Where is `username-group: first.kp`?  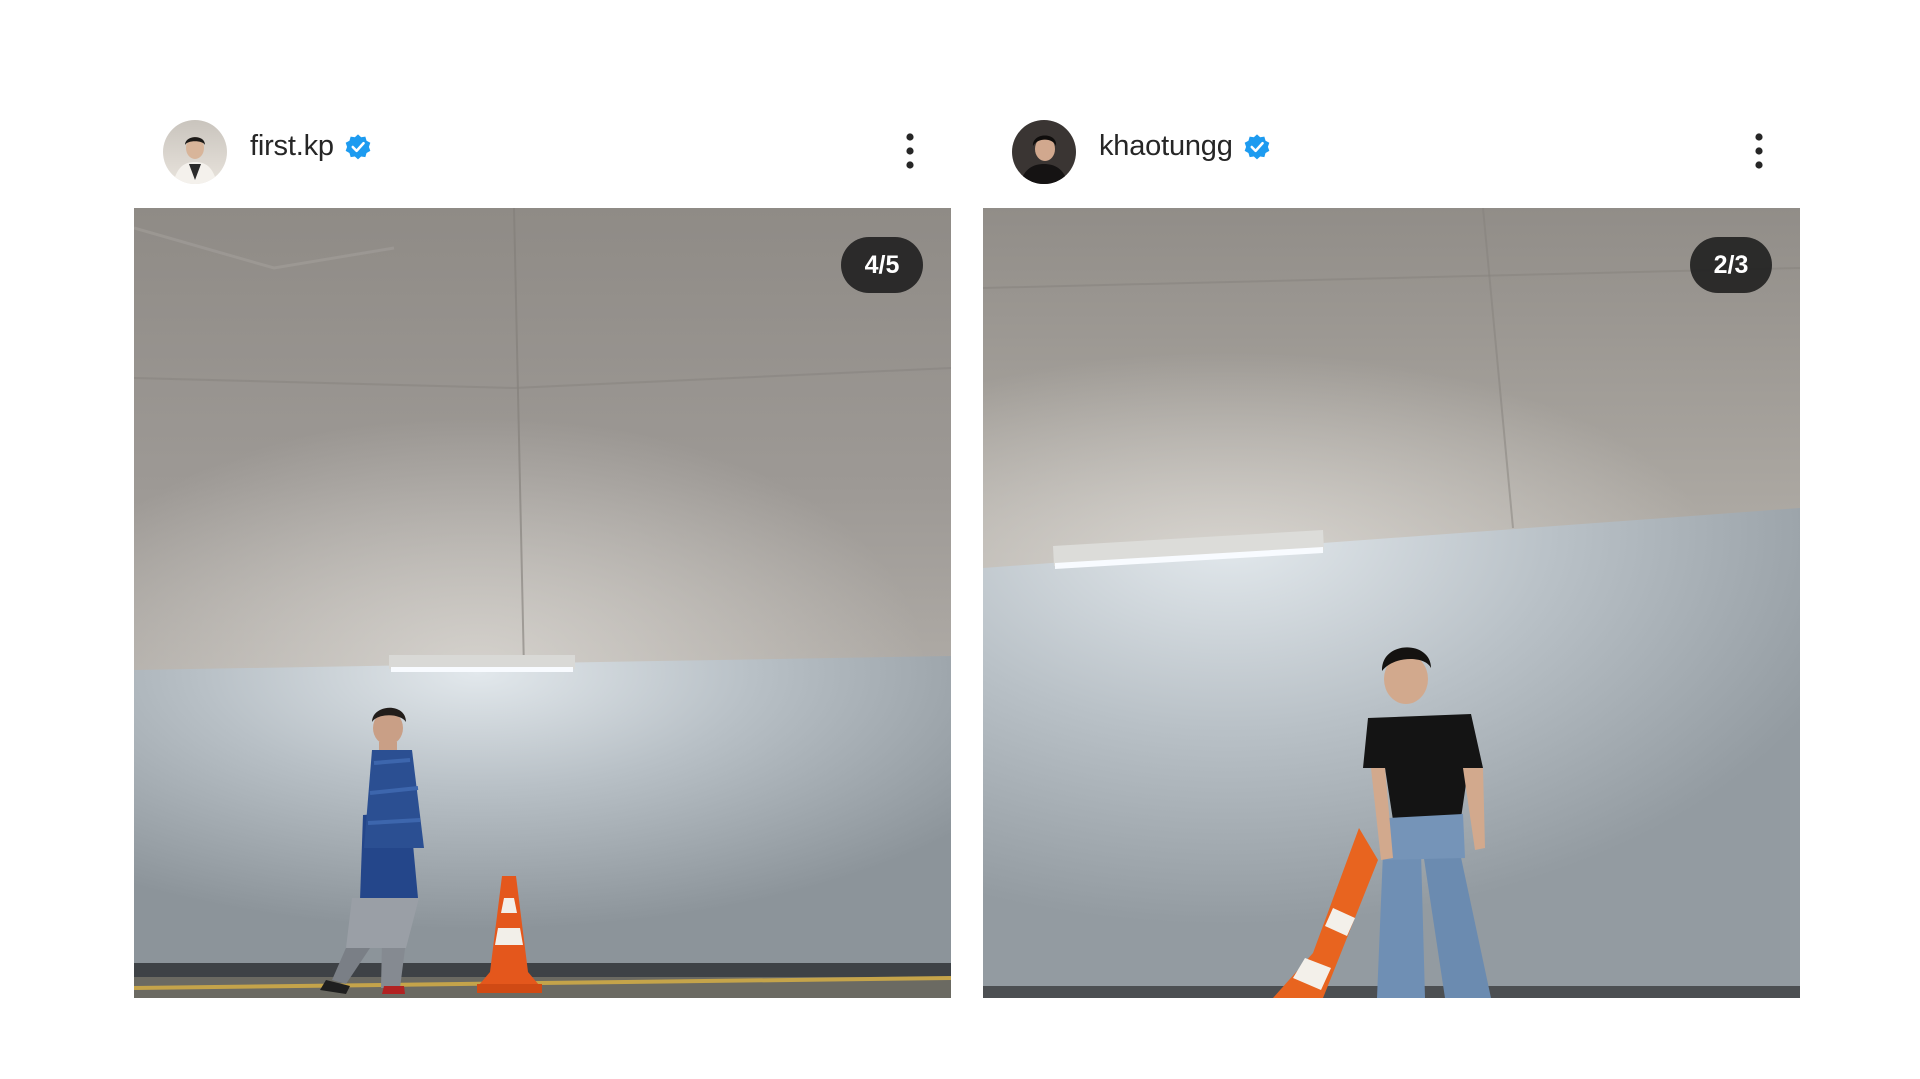
username-group: first.kp is located at coordinates (311, 146).